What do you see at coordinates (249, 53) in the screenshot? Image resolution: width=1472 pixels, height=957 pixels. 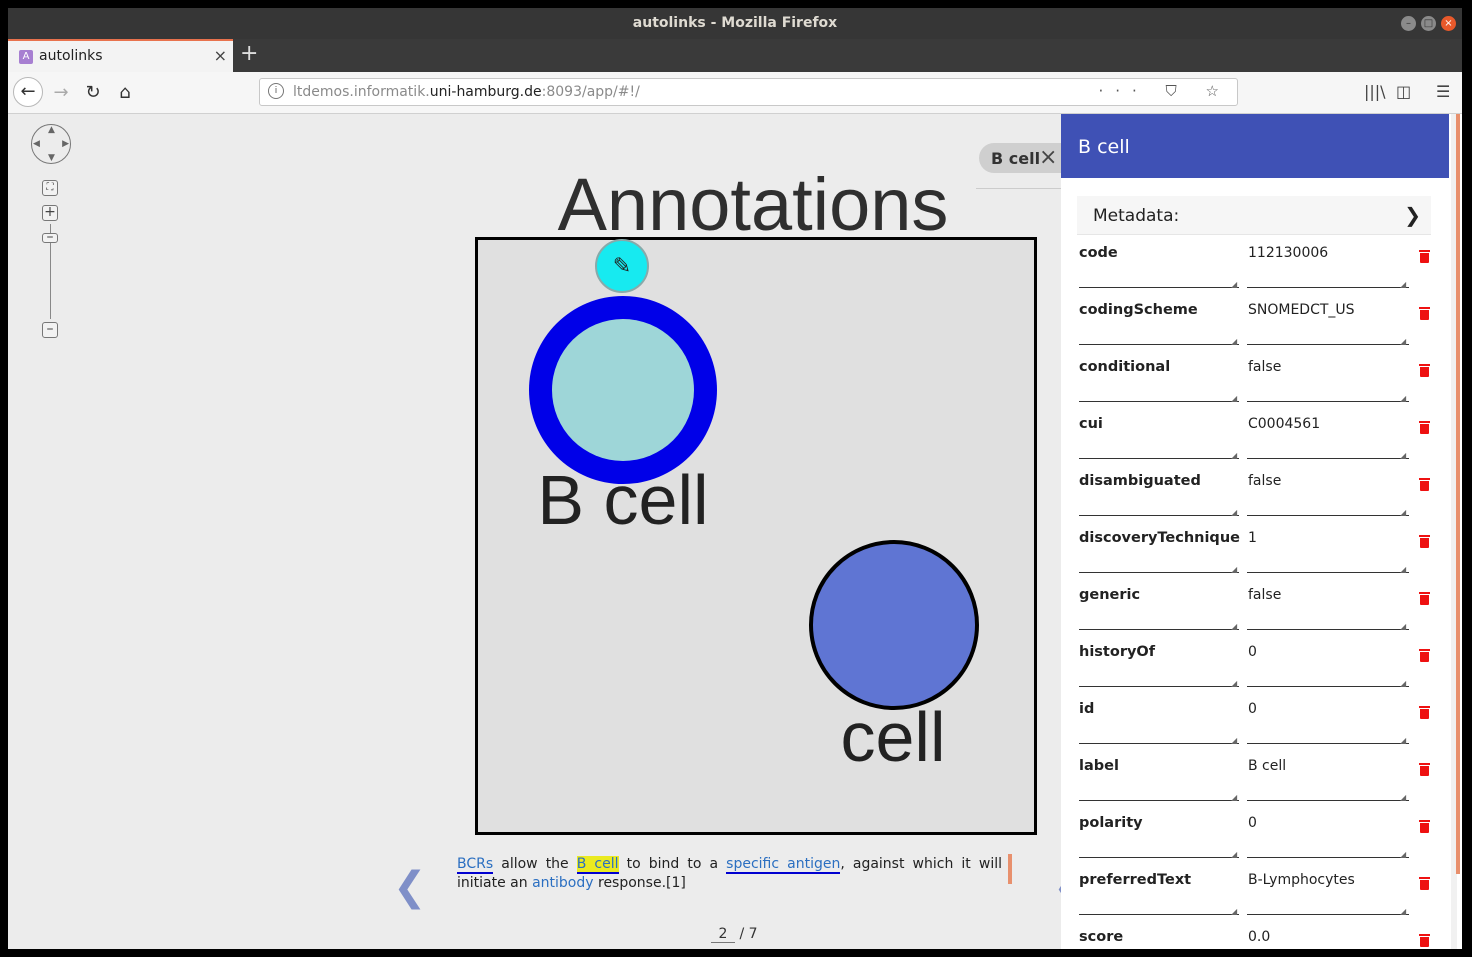 I see `new-tab-button: +` at bounding box center [249, 53].